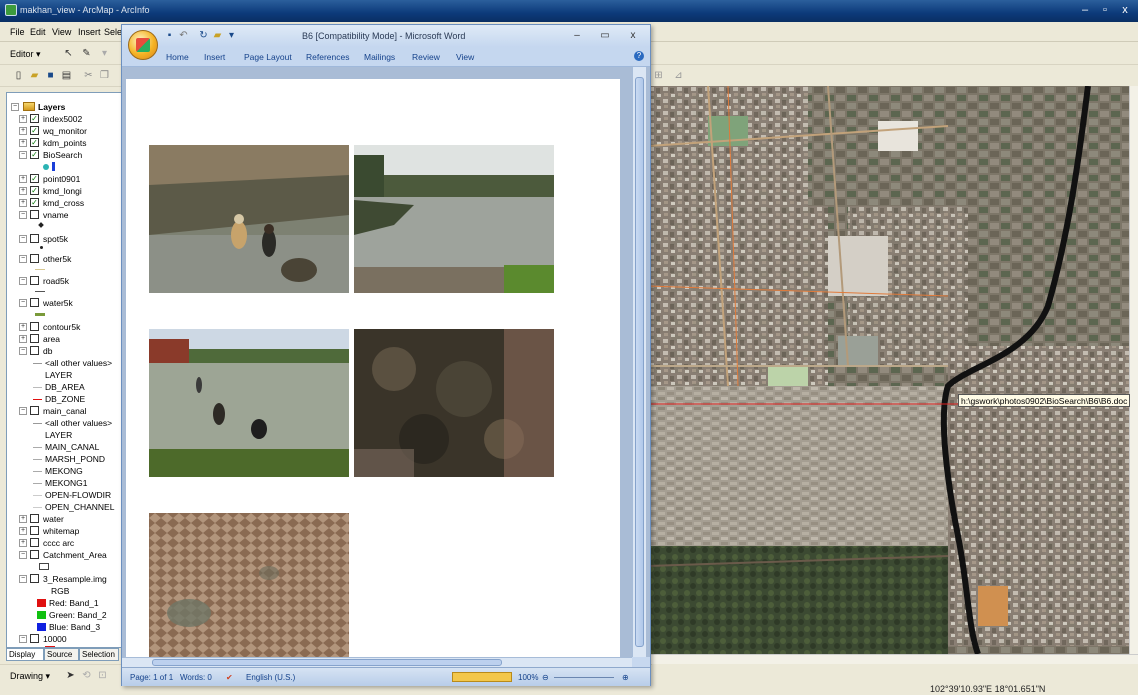 This screenshot has height=695, width=1138. Describe the element at coordinates (72, 215) in the screenshot. I see `toc-layer: − vname` at that location.